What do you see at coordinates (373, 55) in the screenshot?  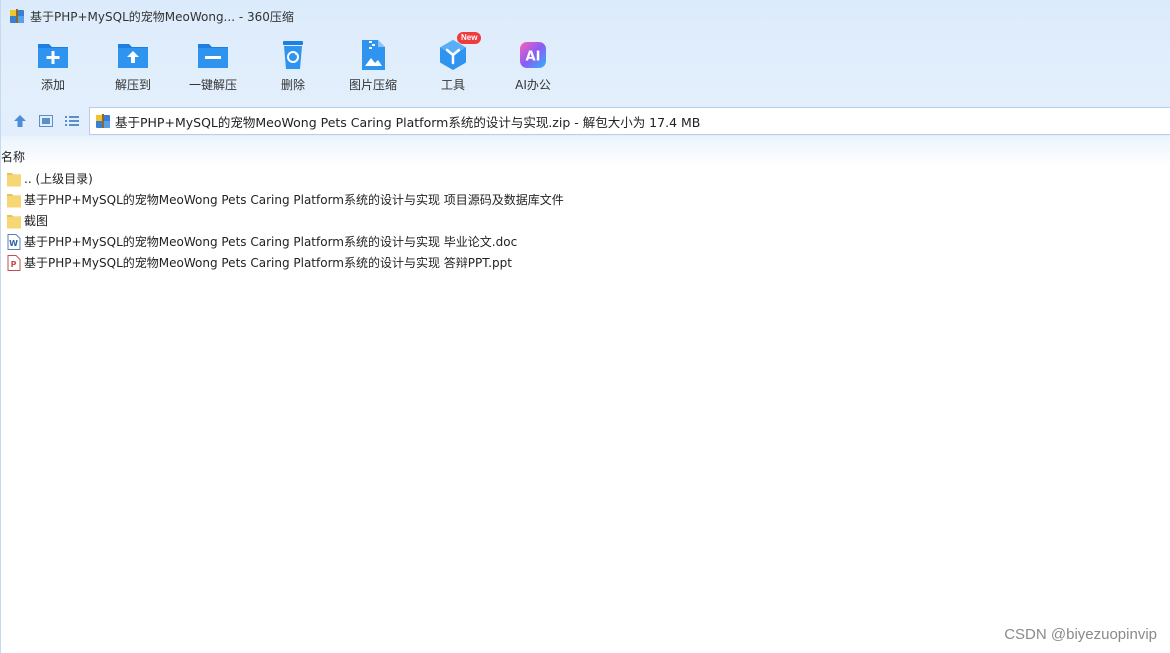 I see `image-compress-icon` at bounding box center [373, 55].